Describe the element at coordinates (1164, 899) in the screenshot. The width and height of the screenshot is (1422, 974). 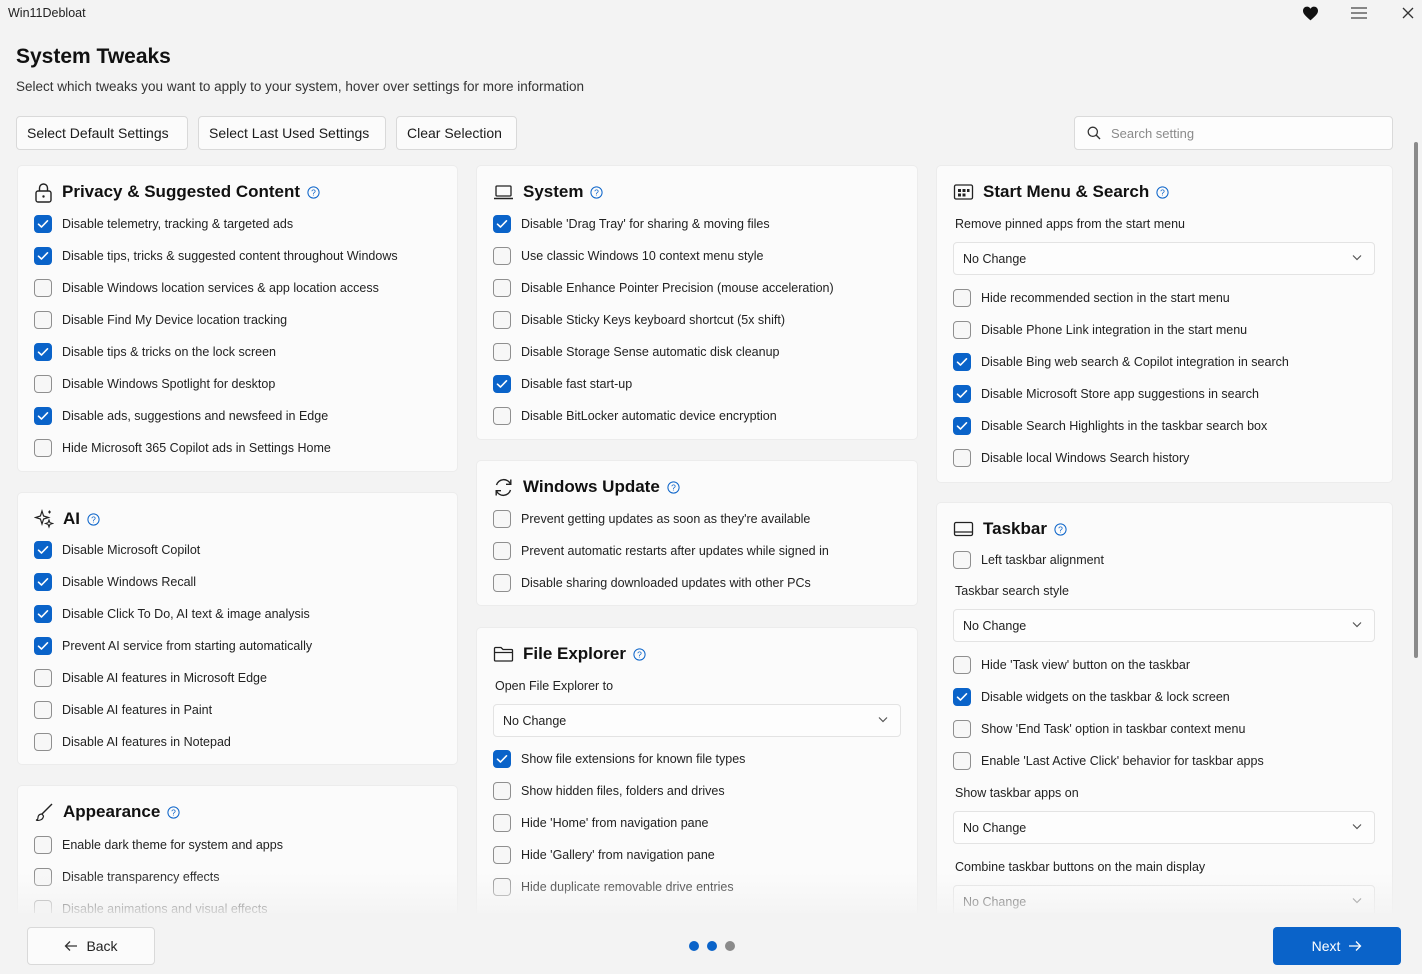
I see `combine-taskbar-buttons-select: No Change` at that location.